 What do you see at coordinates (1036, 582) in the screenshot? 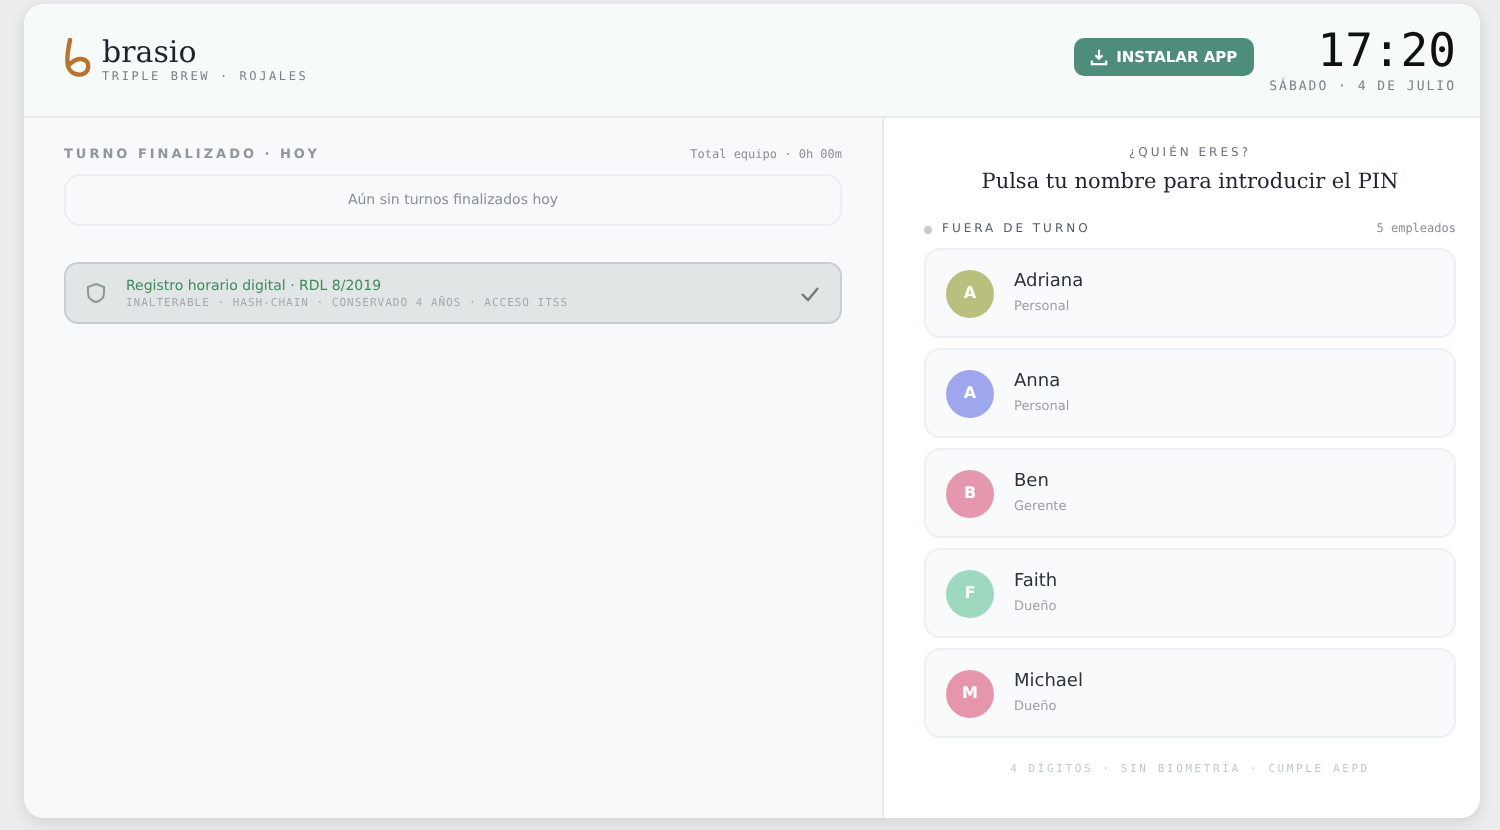
I see `employee-name: Faith` at bounding box center [1036, 582].